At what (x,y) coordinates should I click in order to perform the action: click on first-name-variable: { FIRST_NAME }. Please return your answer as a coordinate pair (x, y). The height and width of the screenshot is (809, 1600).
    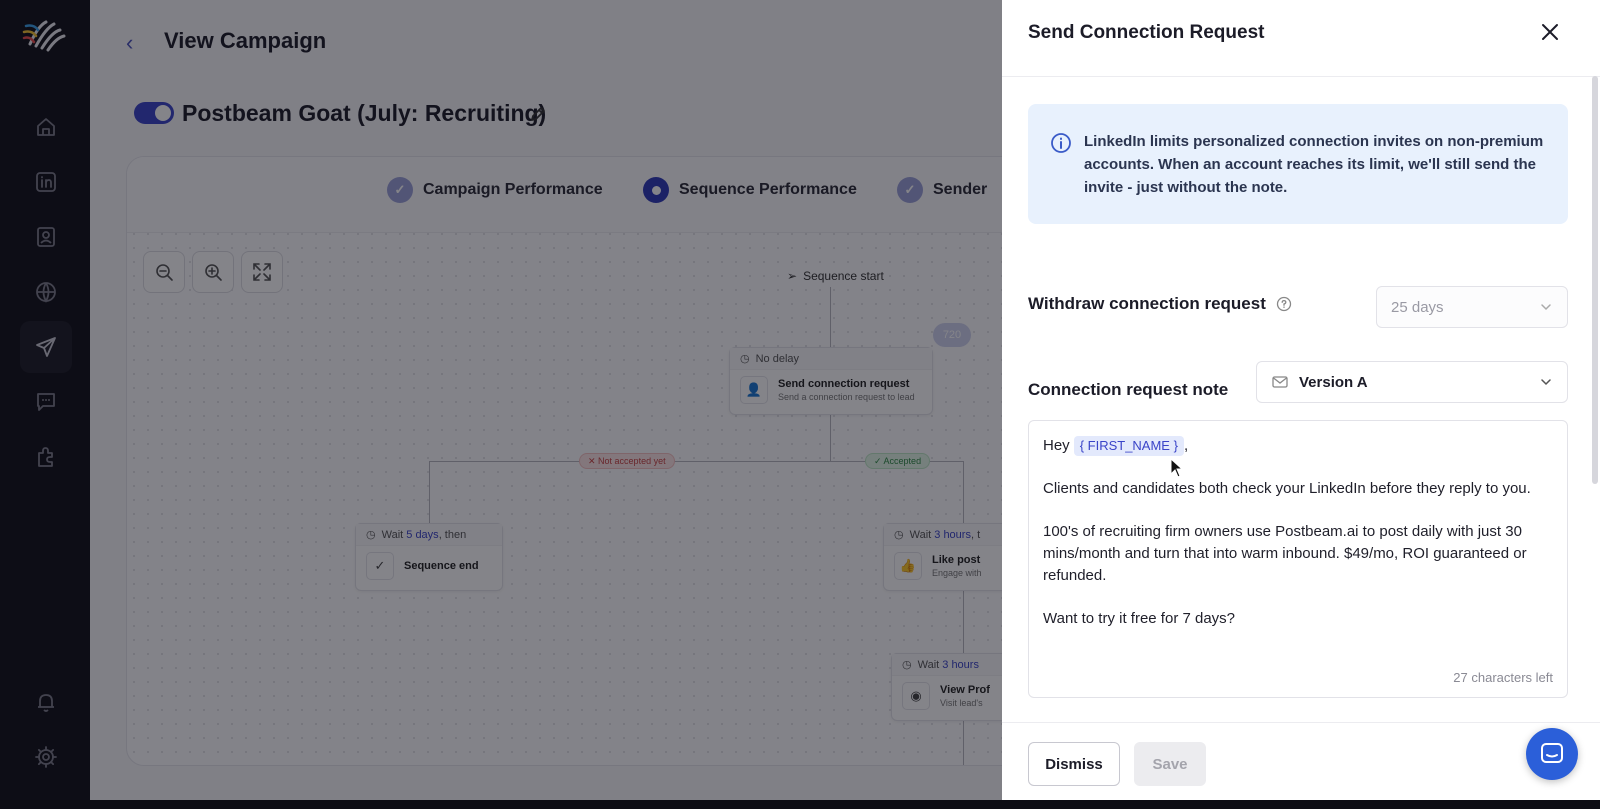
    Looking at the image, I should click on (1128, 446).